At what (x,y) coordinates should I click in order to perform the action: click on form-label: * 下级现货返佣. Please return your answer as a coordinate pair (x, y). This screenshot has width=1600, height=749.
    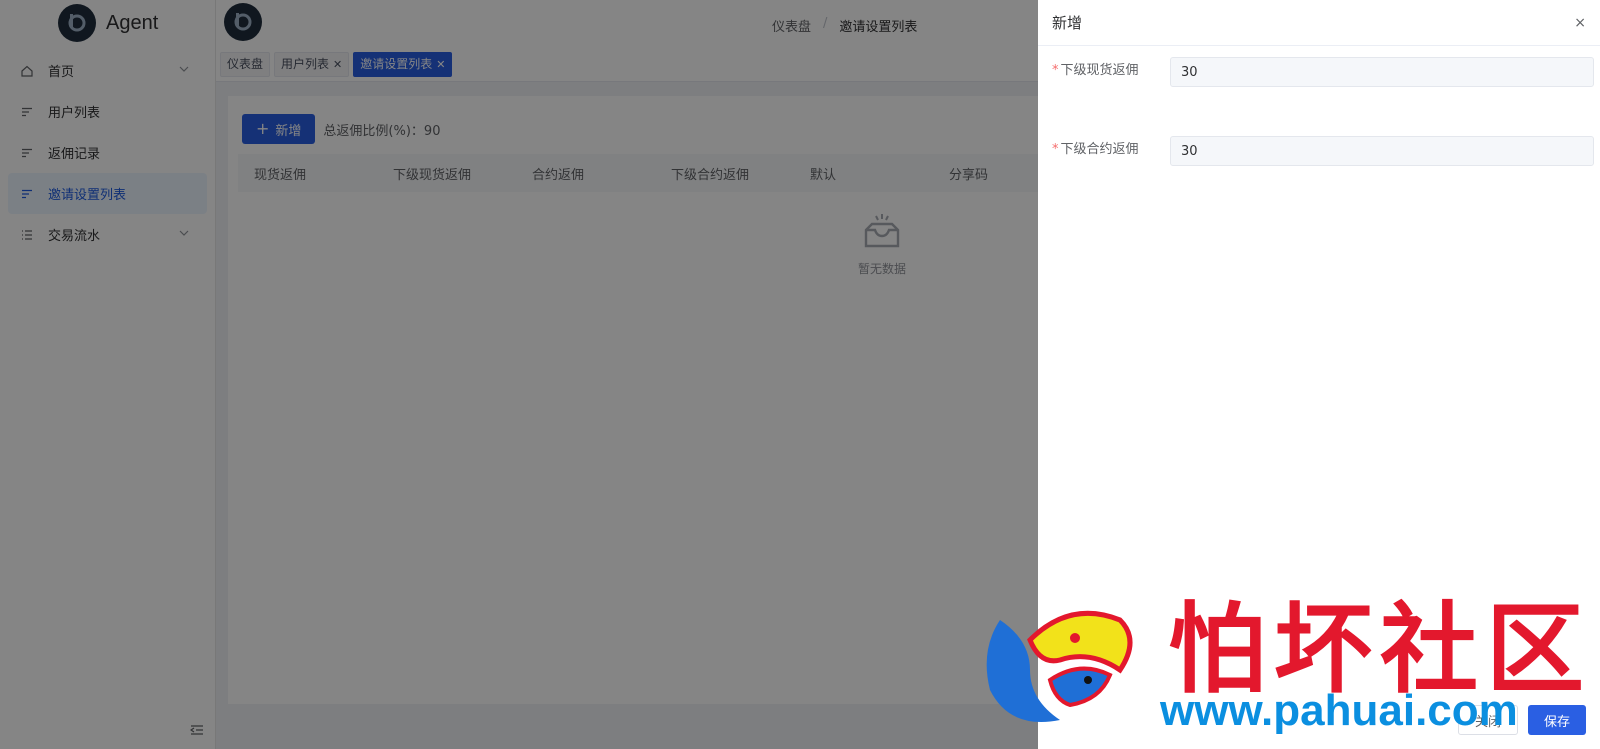
    Looking at the image, I should click on (1098, 71).